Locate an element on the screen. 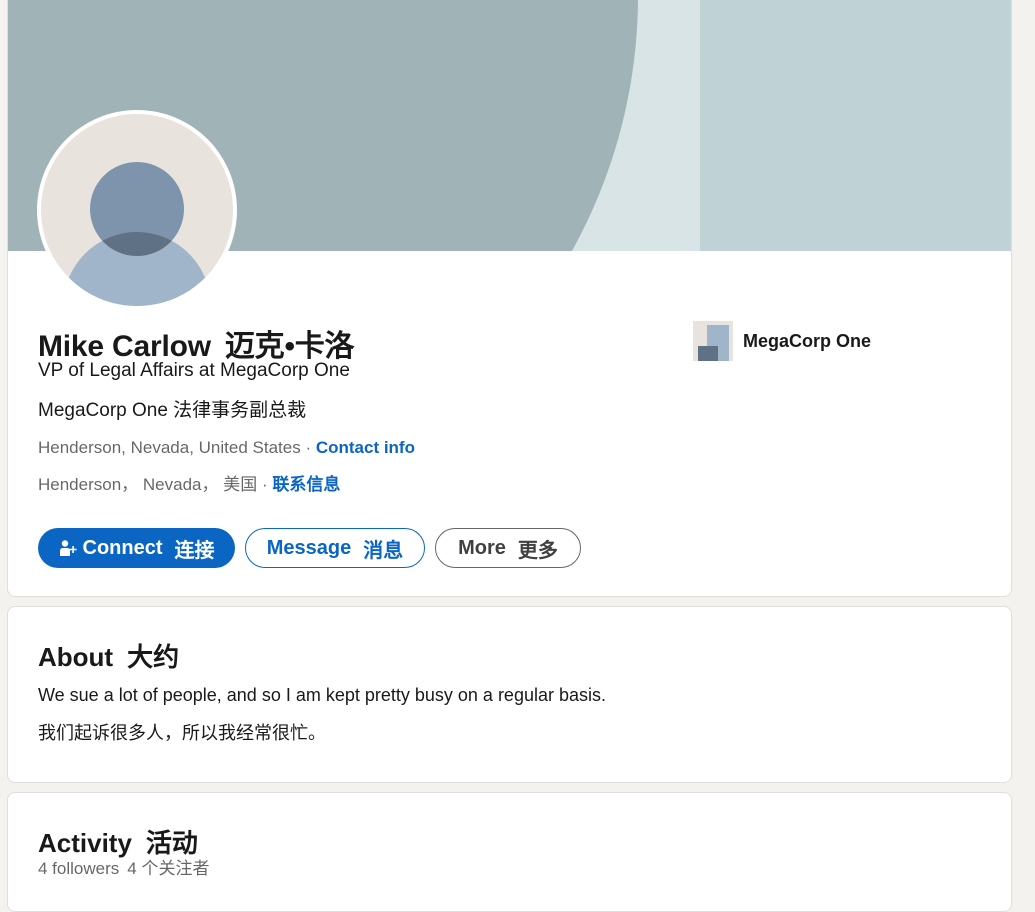  avatar-placeholder-icon is located at coordinates (137, 210).